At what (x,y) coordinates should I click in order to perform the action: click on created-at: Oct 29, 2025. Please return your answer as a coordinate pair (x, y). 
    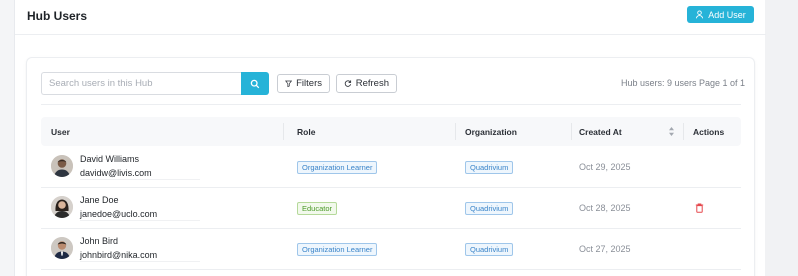
    Looking at the image, I should click on (605, 167).